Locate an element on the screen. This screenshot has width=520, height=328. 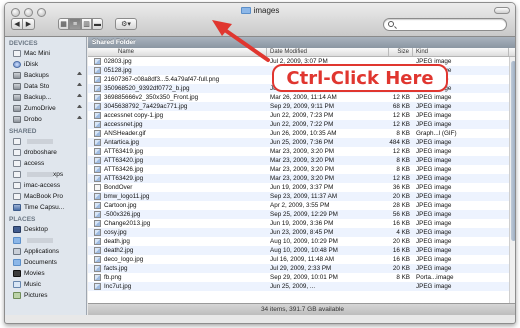
file-name: Inc7ut.jpg is located at coordinates (118, 286).